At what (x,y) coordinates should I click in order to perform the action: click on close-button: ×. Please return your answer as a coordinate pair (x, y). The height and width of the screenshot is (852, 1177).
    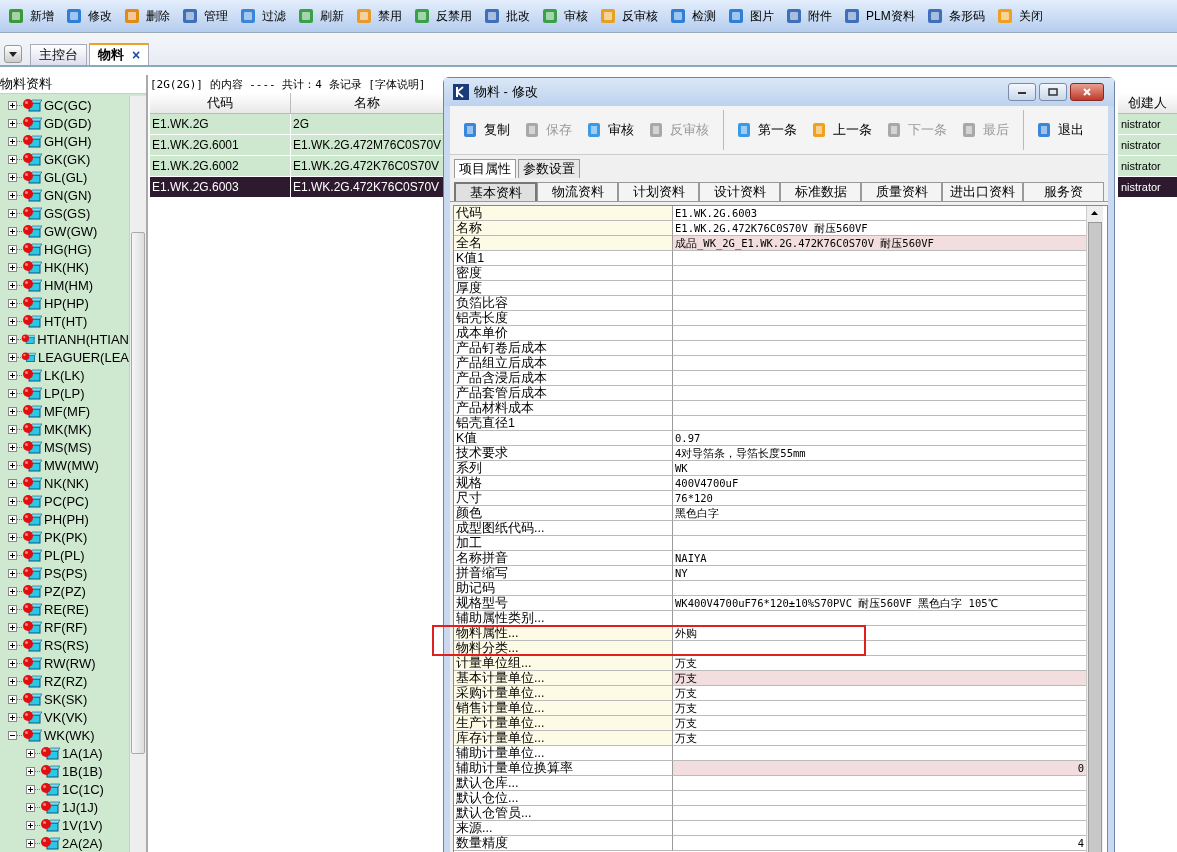
    Looking at the image, I should click on (136, 55).